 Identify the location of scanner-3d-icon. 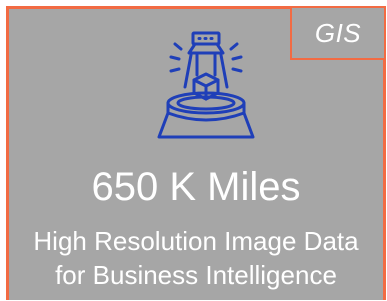
(206, 85).